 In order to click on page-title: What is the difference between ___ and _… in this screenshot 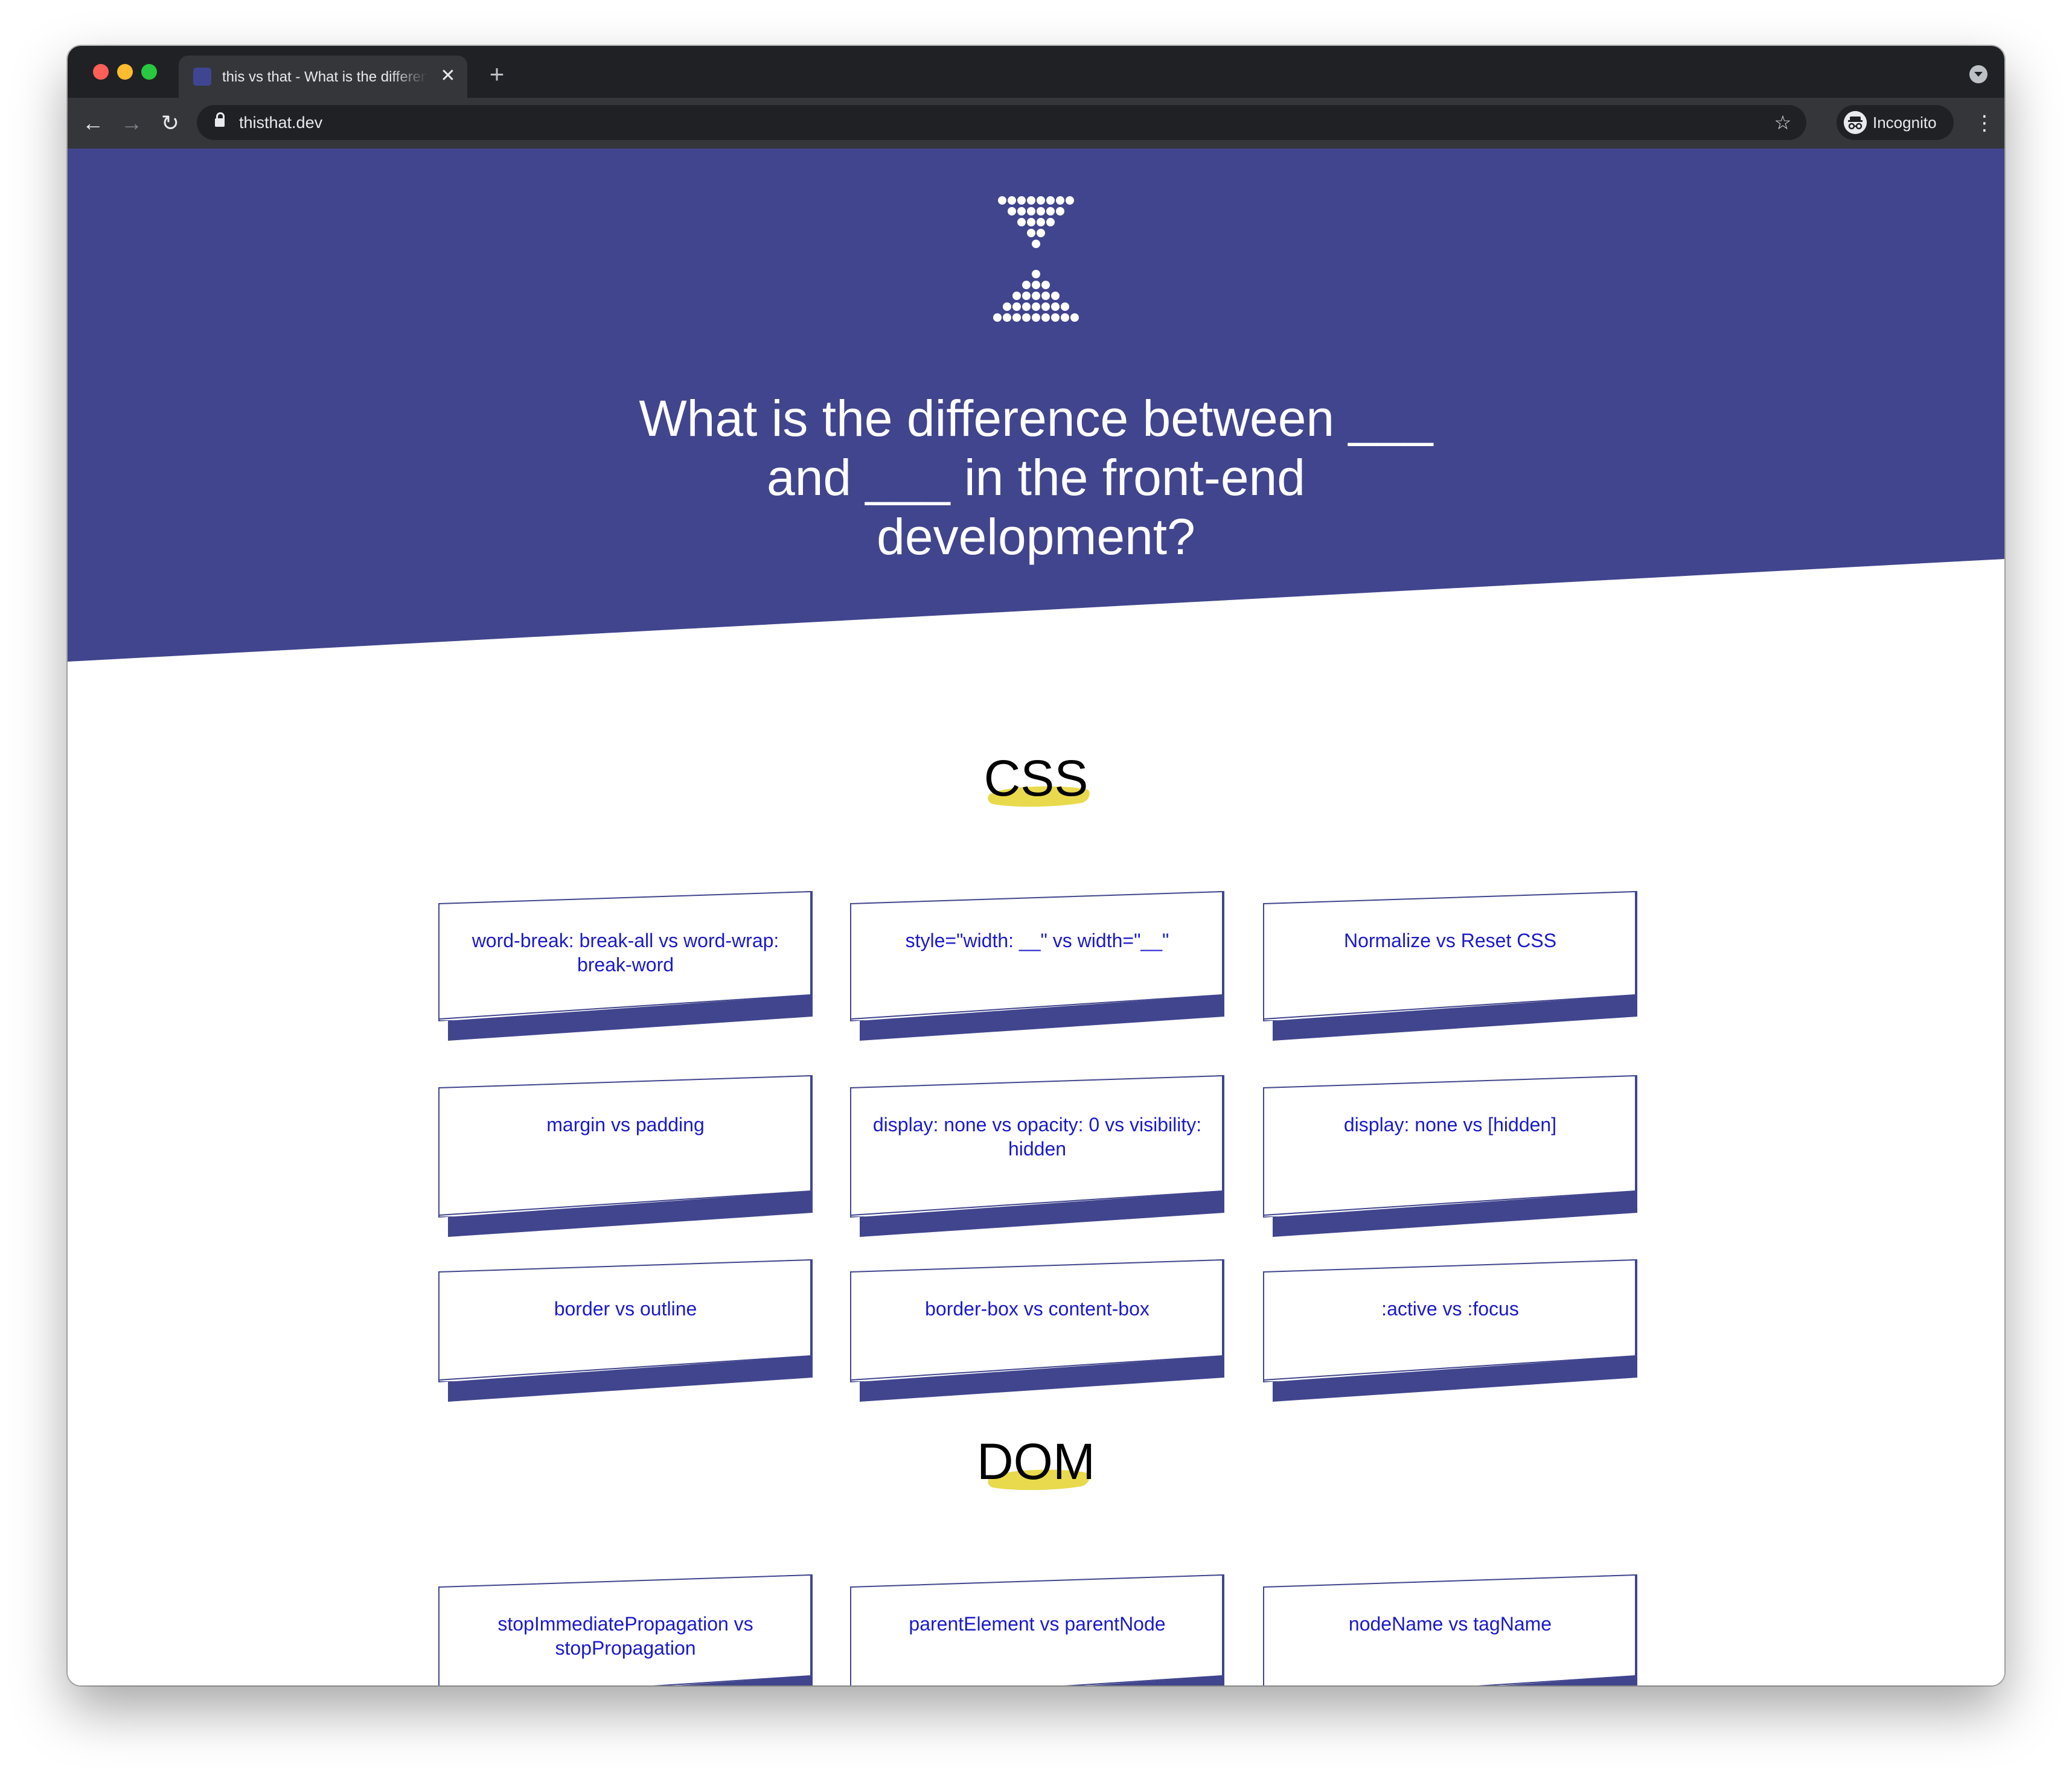, I will do `click(1036, 477)`.